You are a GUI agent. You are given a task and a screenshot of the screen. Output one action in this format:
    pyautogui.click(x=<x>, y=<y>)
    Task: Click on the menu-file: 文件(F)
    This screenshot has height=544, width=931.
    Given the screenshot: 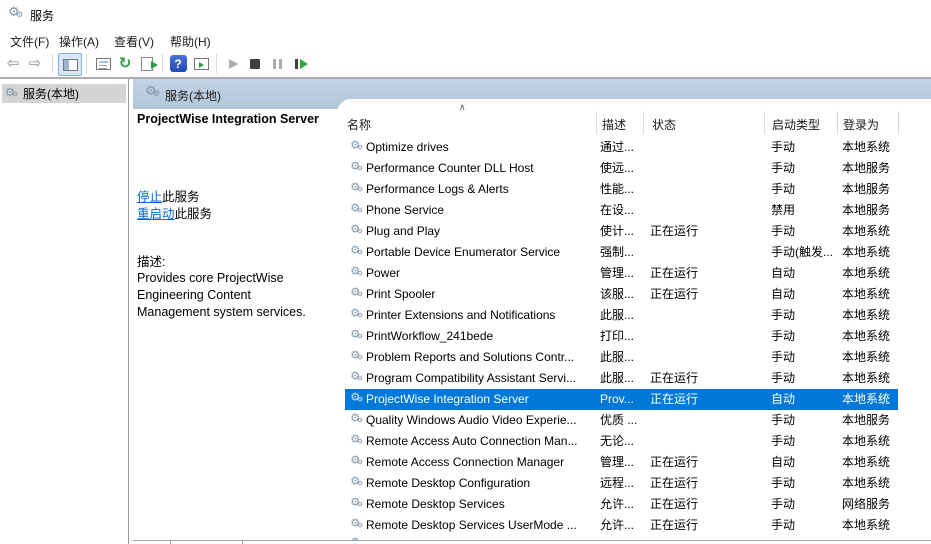 What is the action you would take?
    pyautogui.click(x=29, y=41)
    